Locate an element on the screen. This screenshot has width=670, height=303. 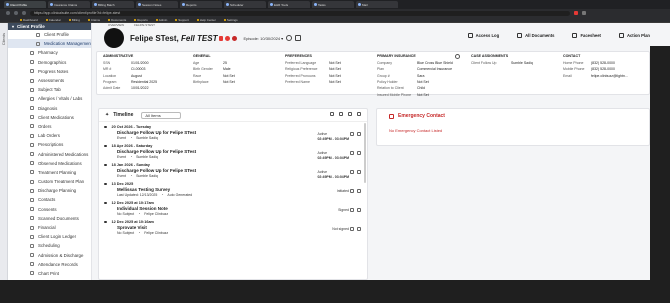
info-label: Race is located at coordinates (197, 75).